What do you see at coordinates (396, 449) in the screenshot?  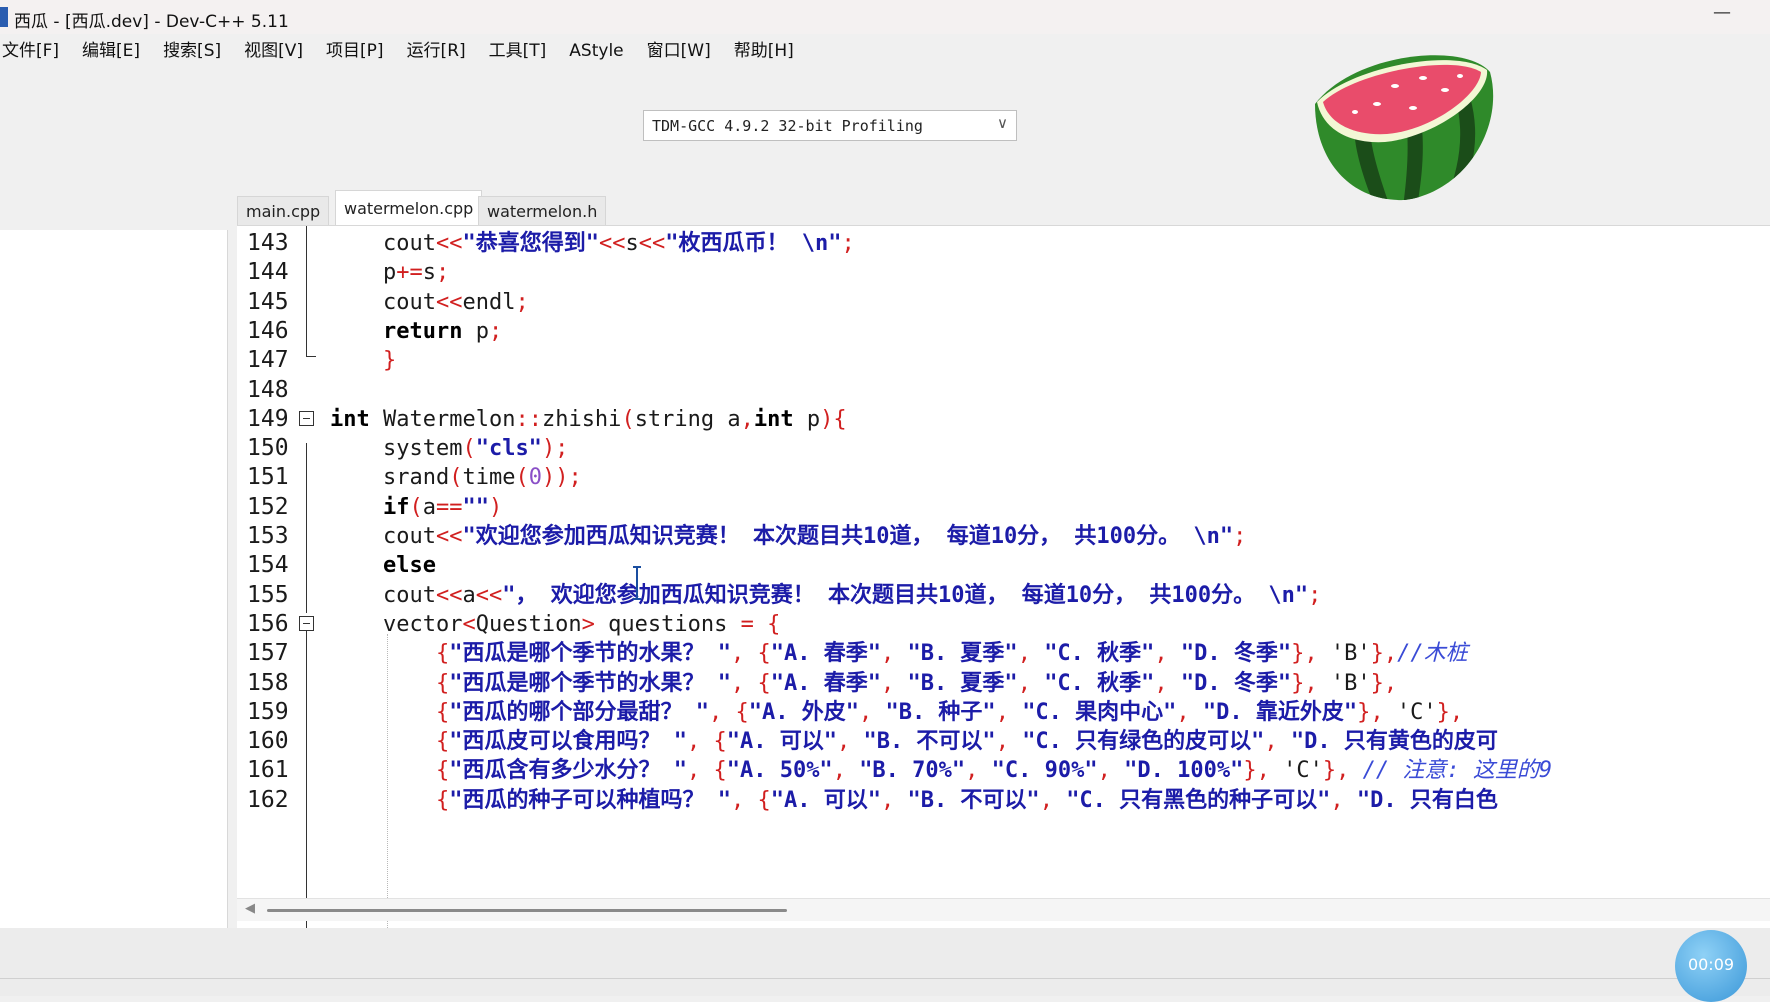 I see `code-token: system` at bounding box center [396, 449].